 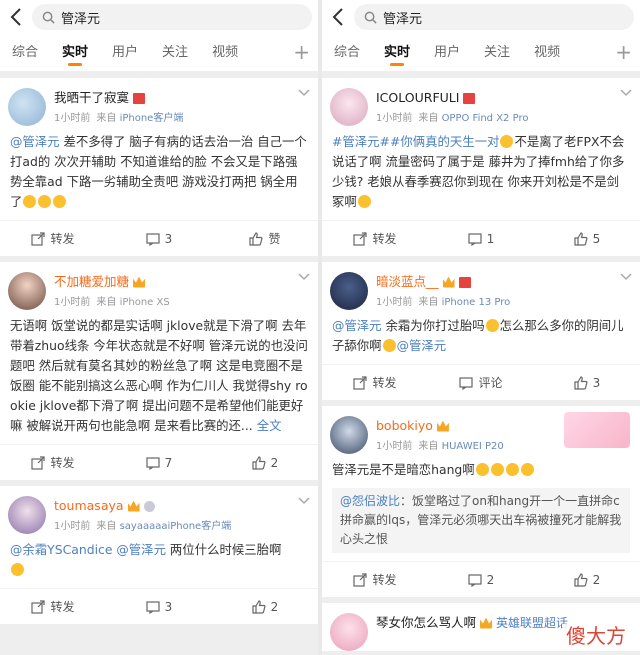 I want to click on comment-button: 7, so click(x=159, y=463).